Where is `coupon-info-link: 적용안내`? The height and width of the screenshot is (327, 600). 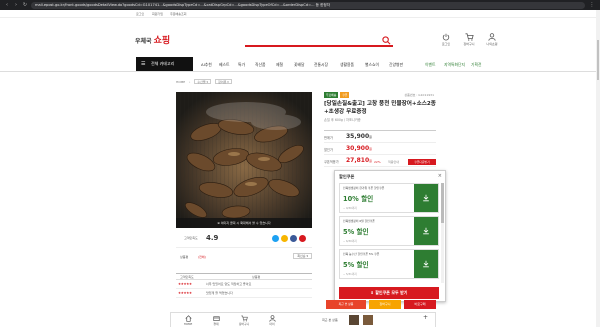
coupon-info-link: 적용안내 is located at coordinates (393, 162).